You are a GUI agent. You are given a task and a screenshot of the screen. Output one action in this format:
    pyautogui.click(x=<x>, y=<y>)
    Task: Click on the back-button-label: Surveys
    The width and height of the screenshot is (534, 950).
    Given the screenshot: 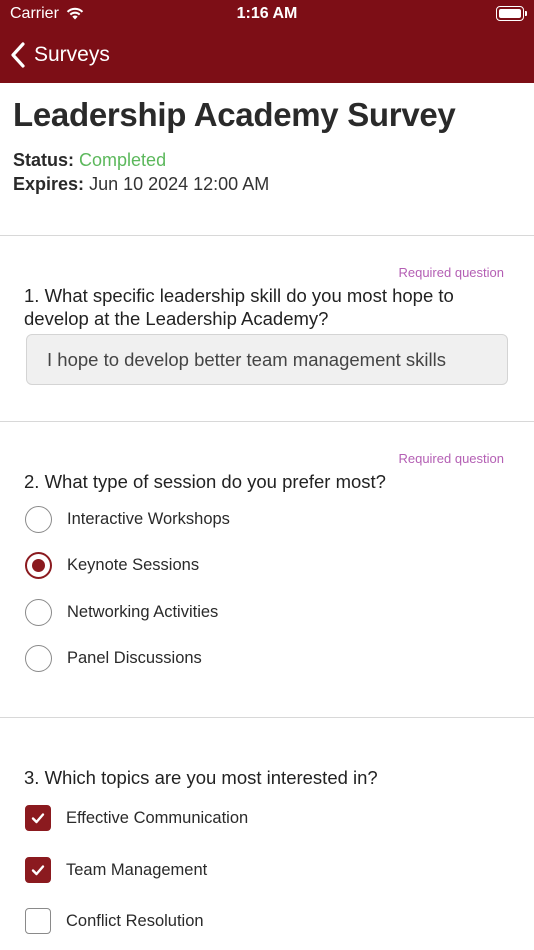 What is the action you would take?
    pyautogui.click(x=72, y=54)
    